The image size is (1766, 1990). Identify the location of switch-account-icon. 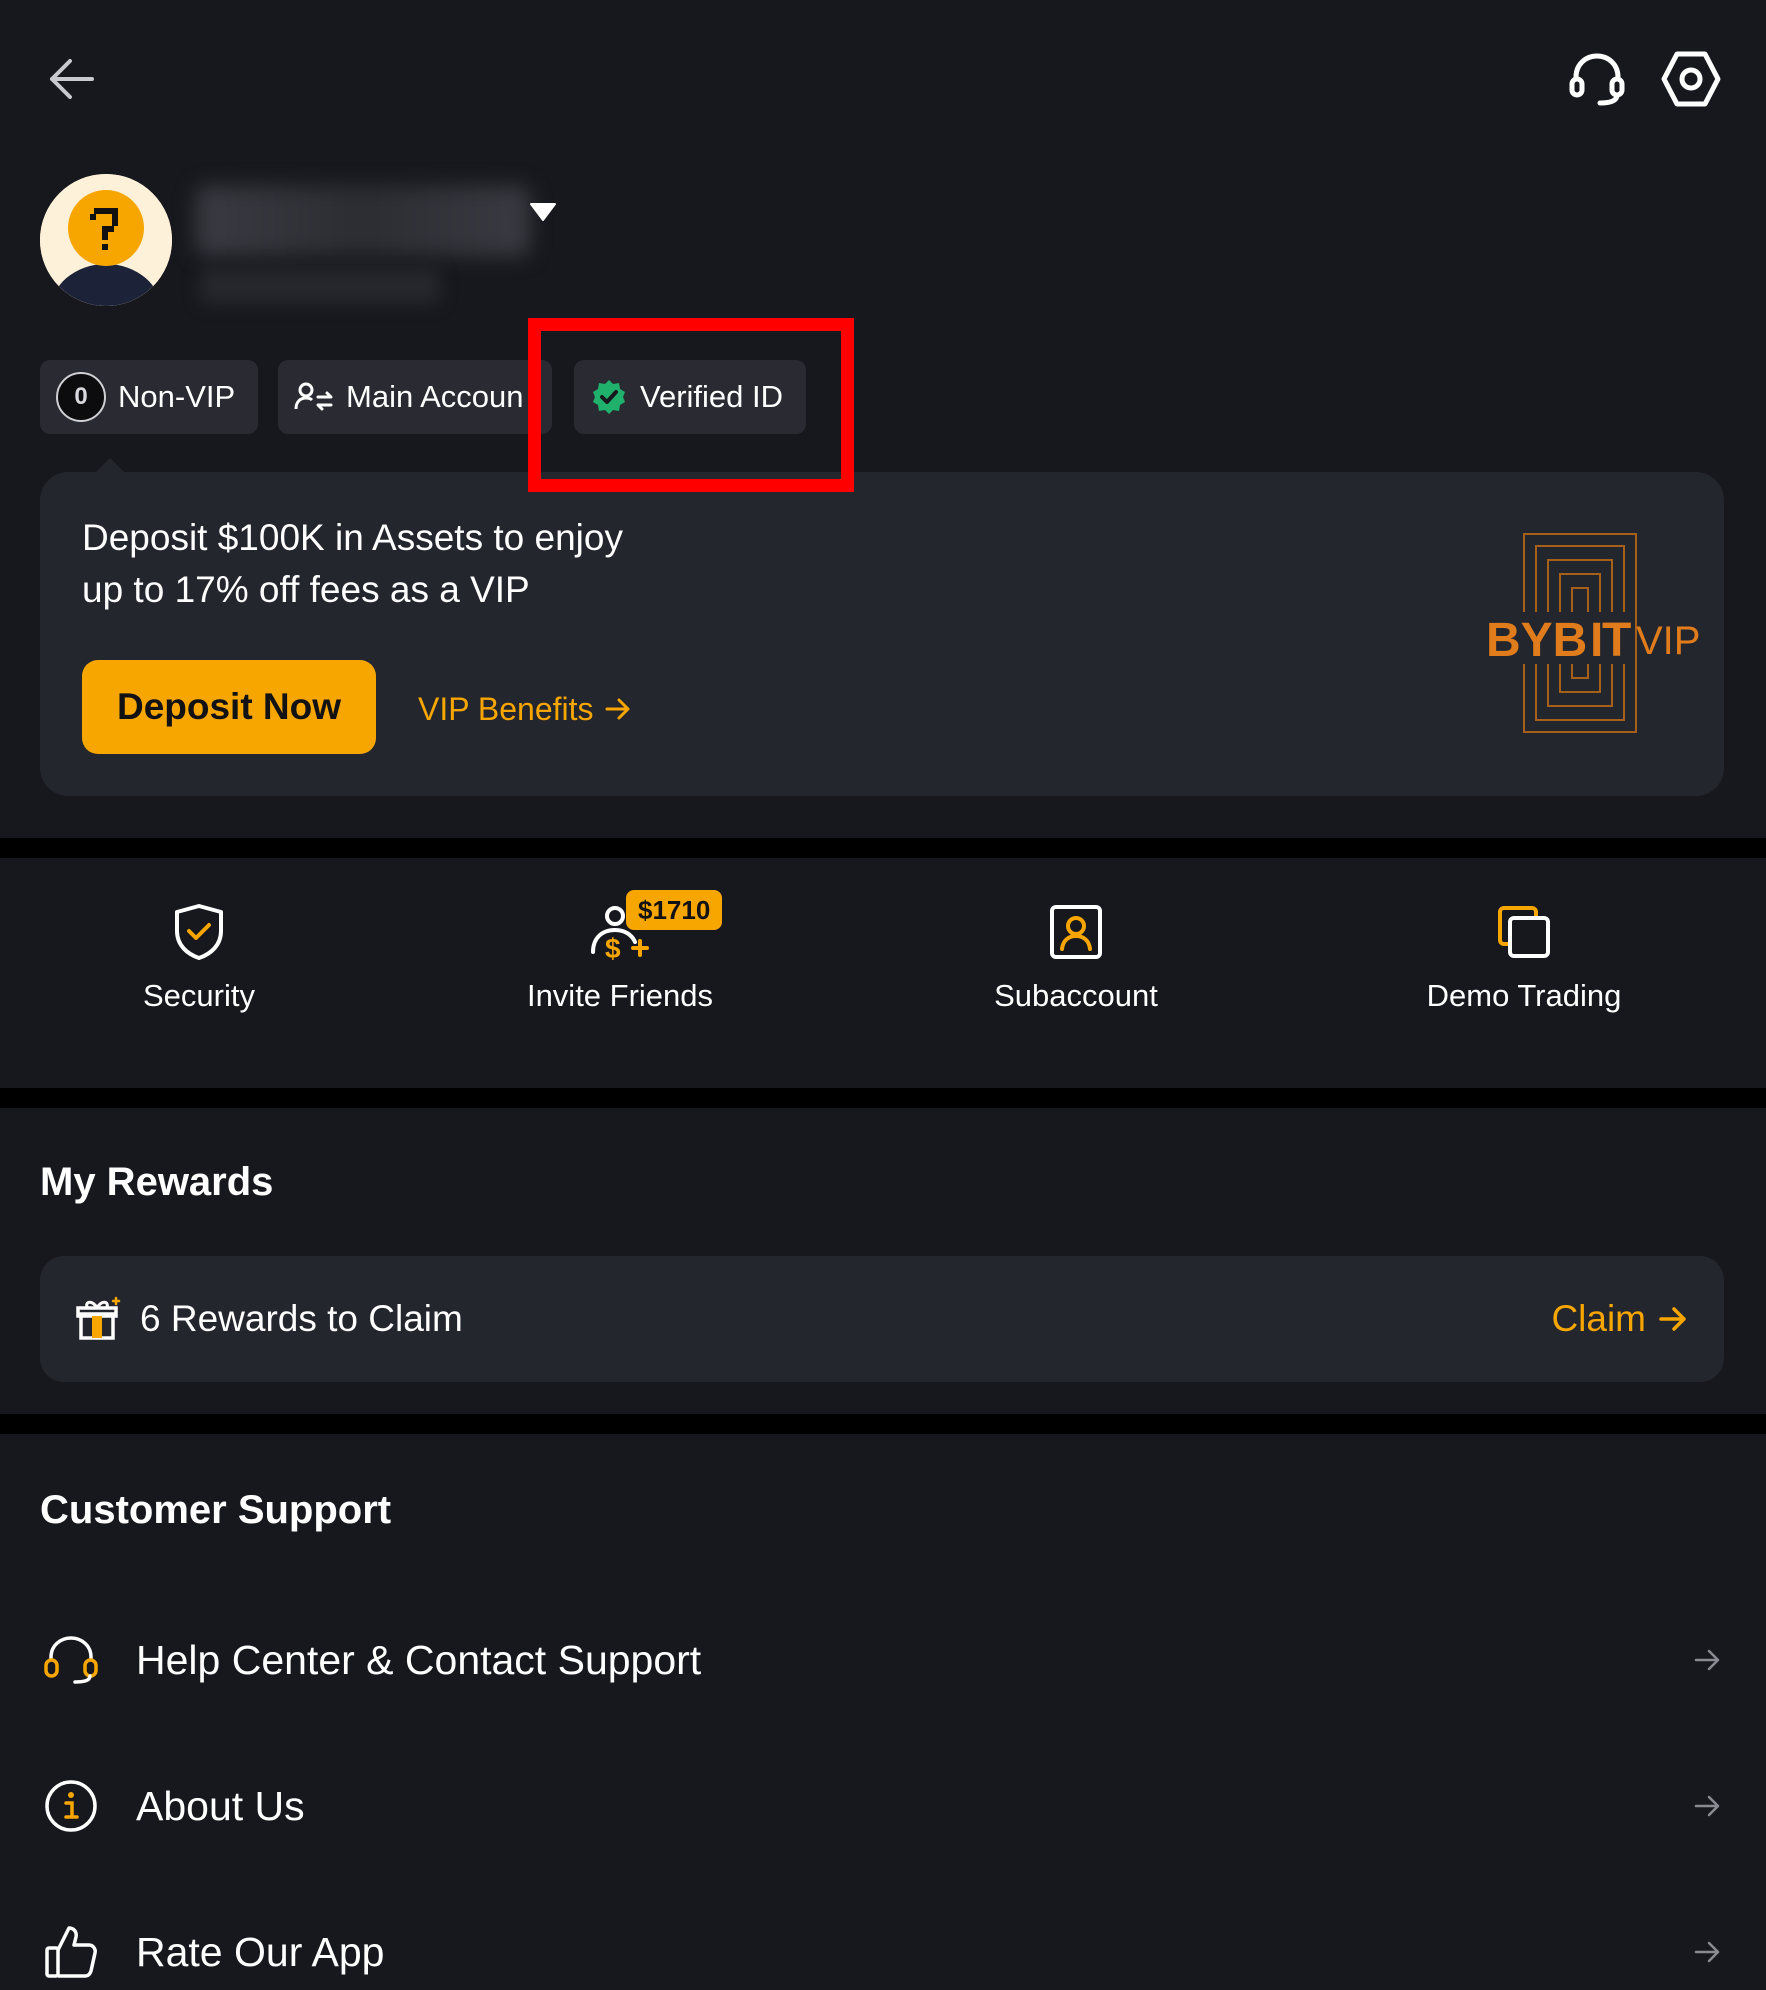
(313, 396).